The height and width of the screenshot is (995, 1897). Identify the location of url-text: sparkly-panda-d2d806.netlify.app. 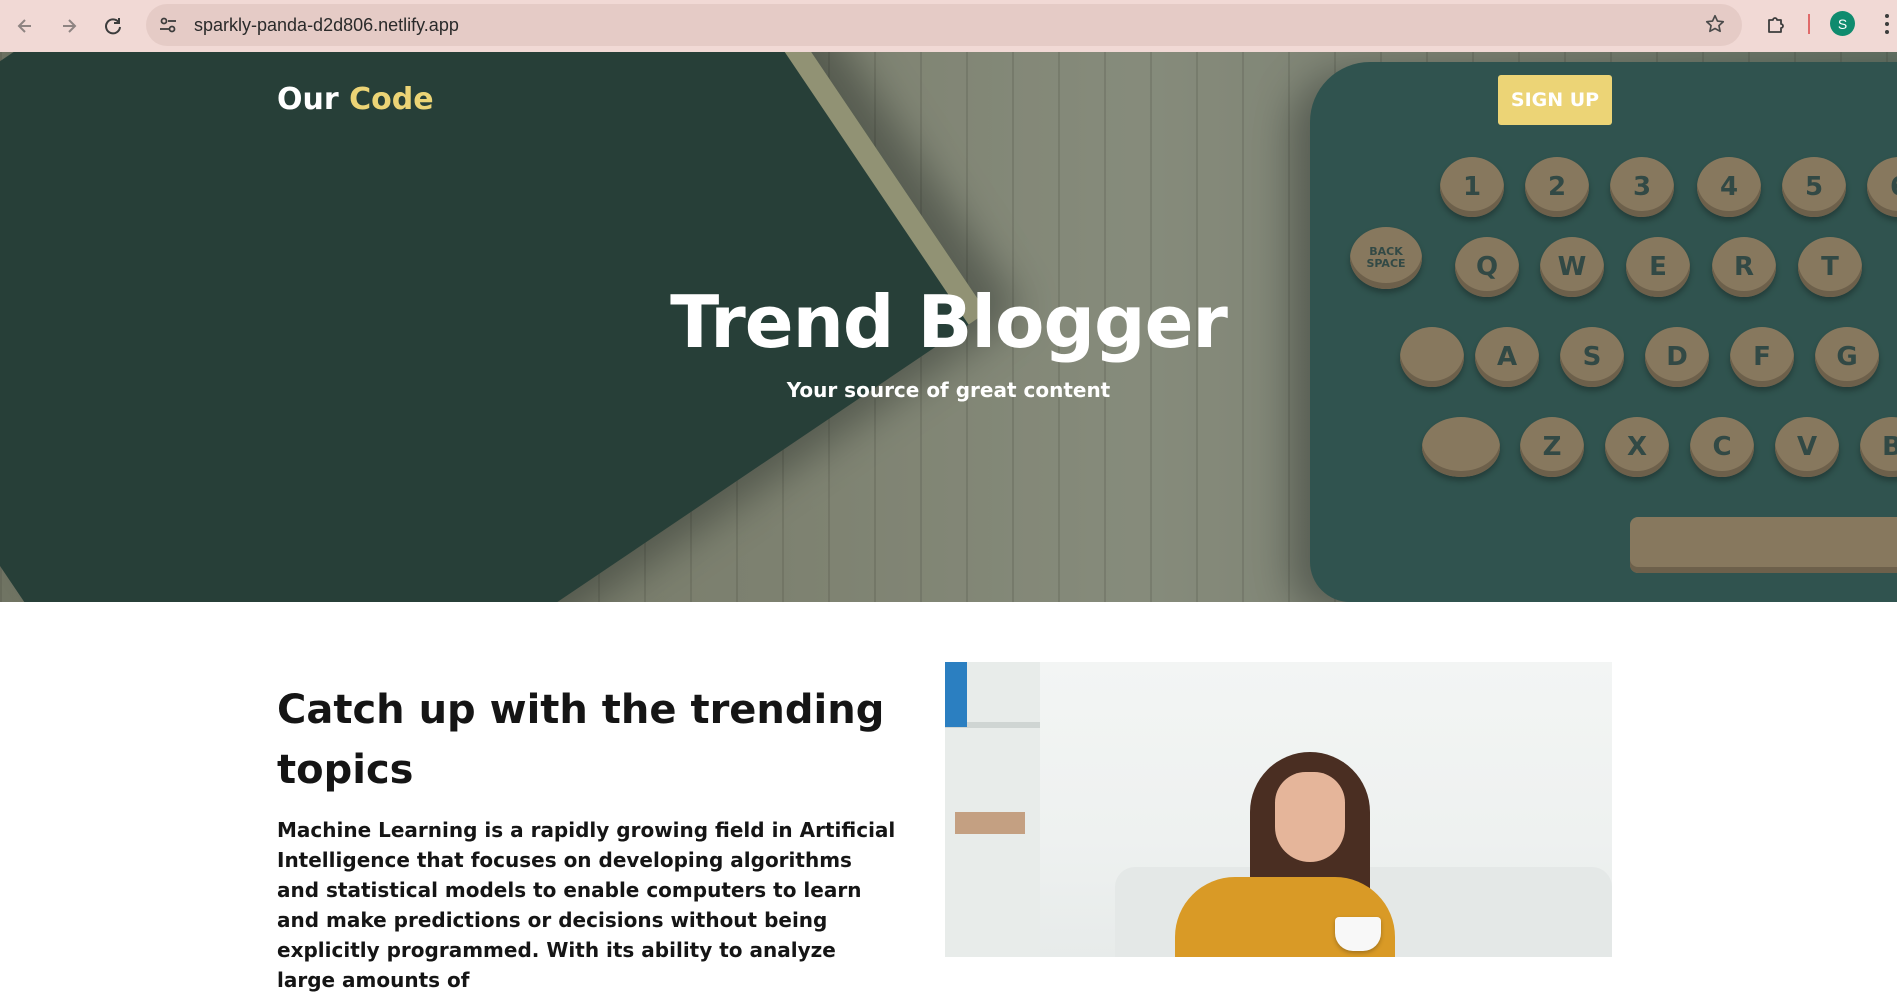
(326, 25).